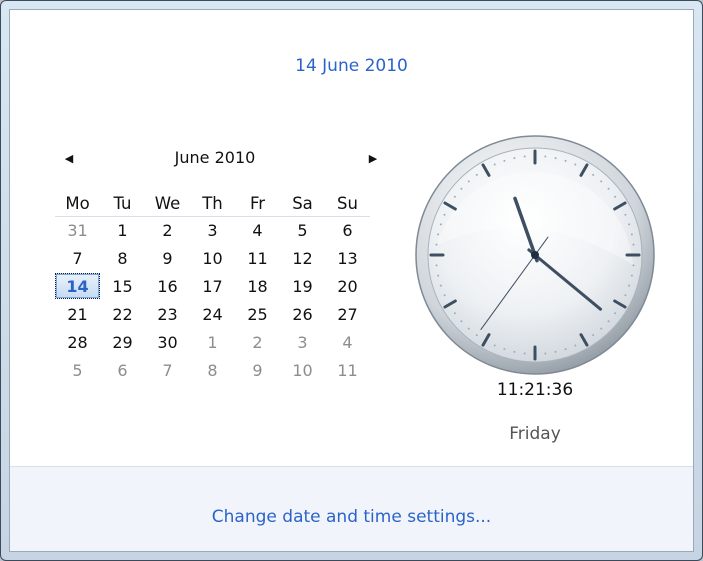  Describe the element at coordinates (167, 230) in the screenshot. I see `calendar-day: 2` at that location.